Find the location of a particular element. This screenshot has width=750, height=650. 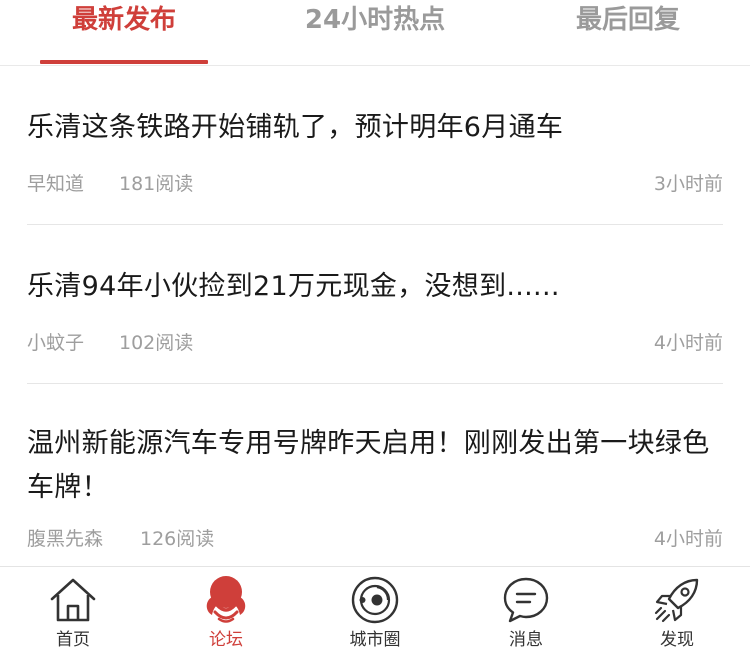

article-author: 腹黑先森 is located at coordinates (65, 539).